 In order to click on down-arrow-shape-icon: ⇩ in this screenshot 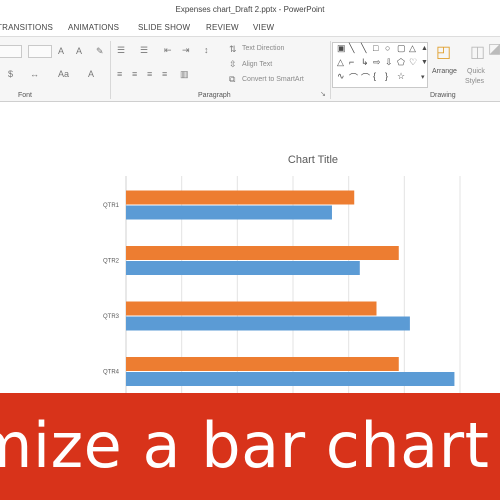, I will do `click(389, 62)`.